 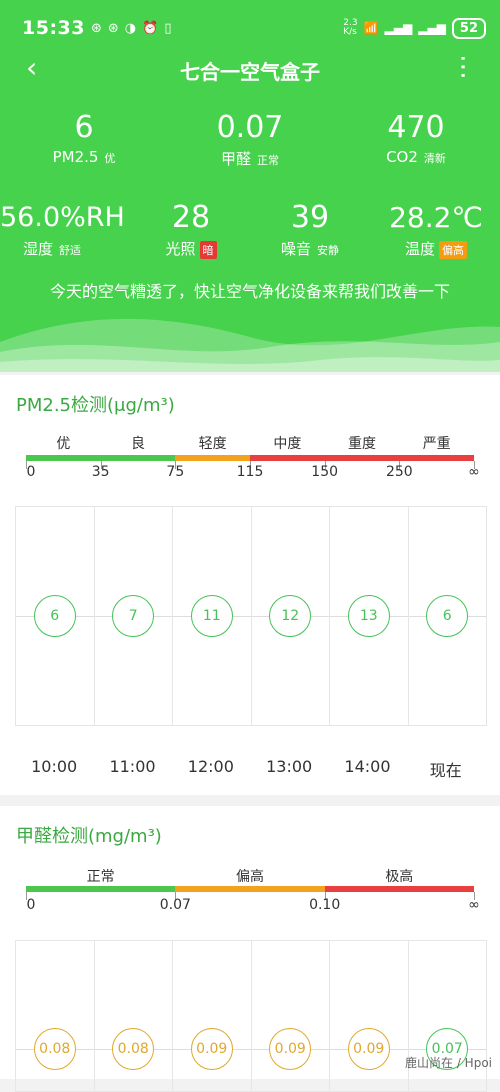 I want to click on time-label: 10:00, so click(x=54, y=766).